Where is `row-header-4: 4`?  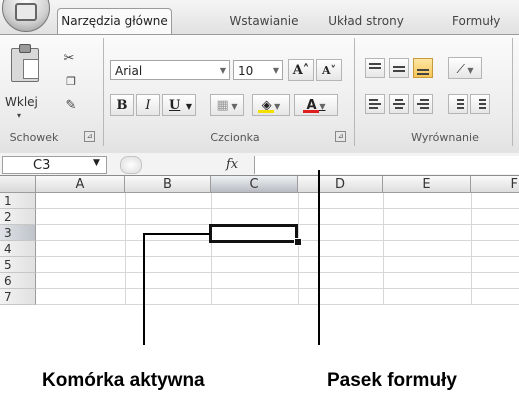
row-header-4: 4 is located at coordinates (18, 249).